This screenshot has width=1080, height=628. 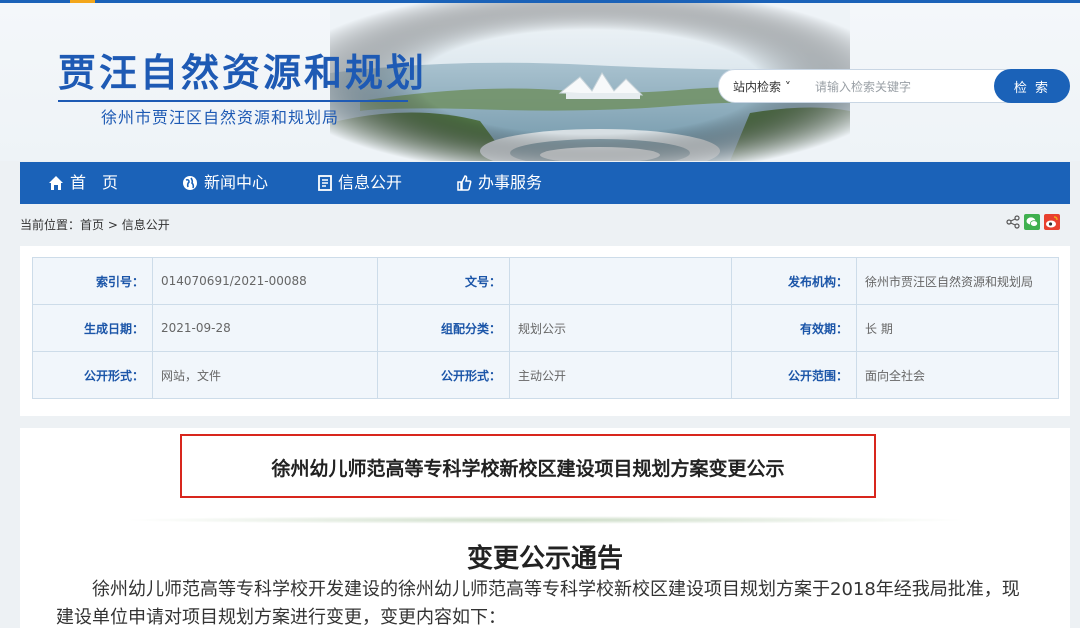 I want to click on site-logo-title: 贾汪自然资源和规划, so click(x=243, y=73).